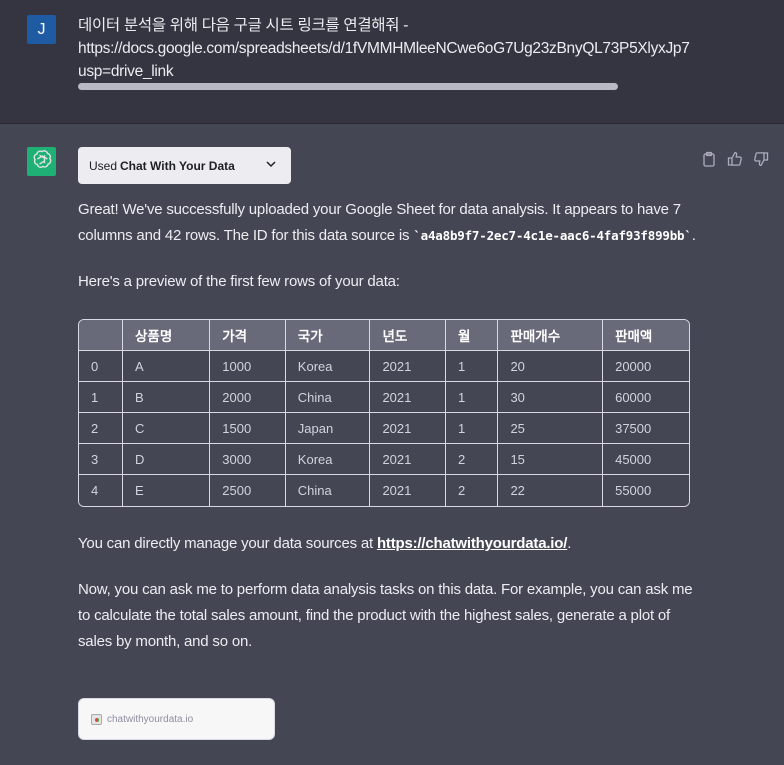 The image size is (784, 765). I want to click on plugin-used-toggle: Used Chat With Your Data, so click(184, 165).